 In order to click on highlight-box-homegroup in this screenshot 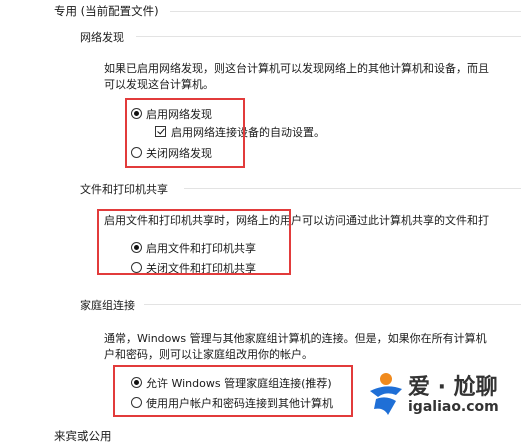, I will do `click(233, 391)`.